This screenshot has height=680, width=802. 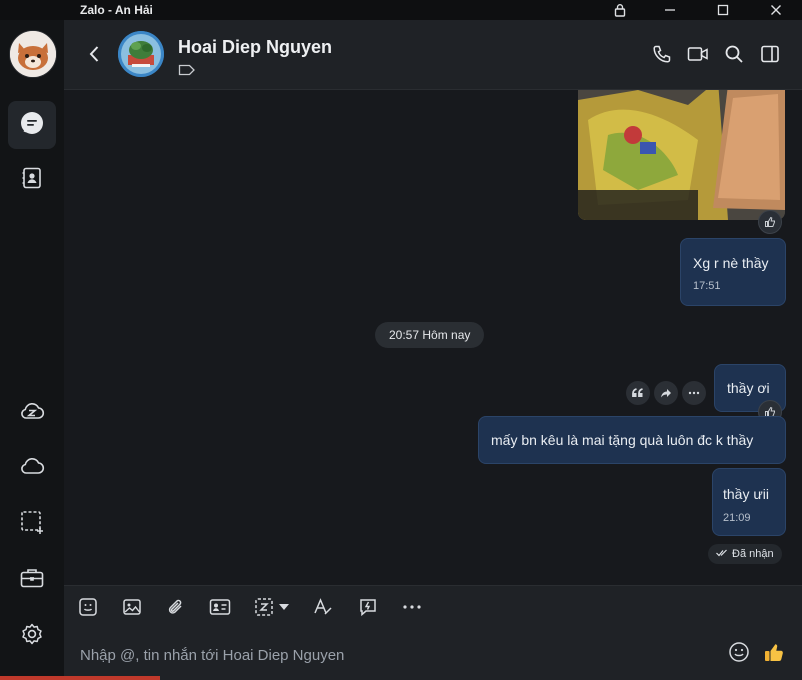 I want to click on contact-card-icon, so click(x=220, y=607).